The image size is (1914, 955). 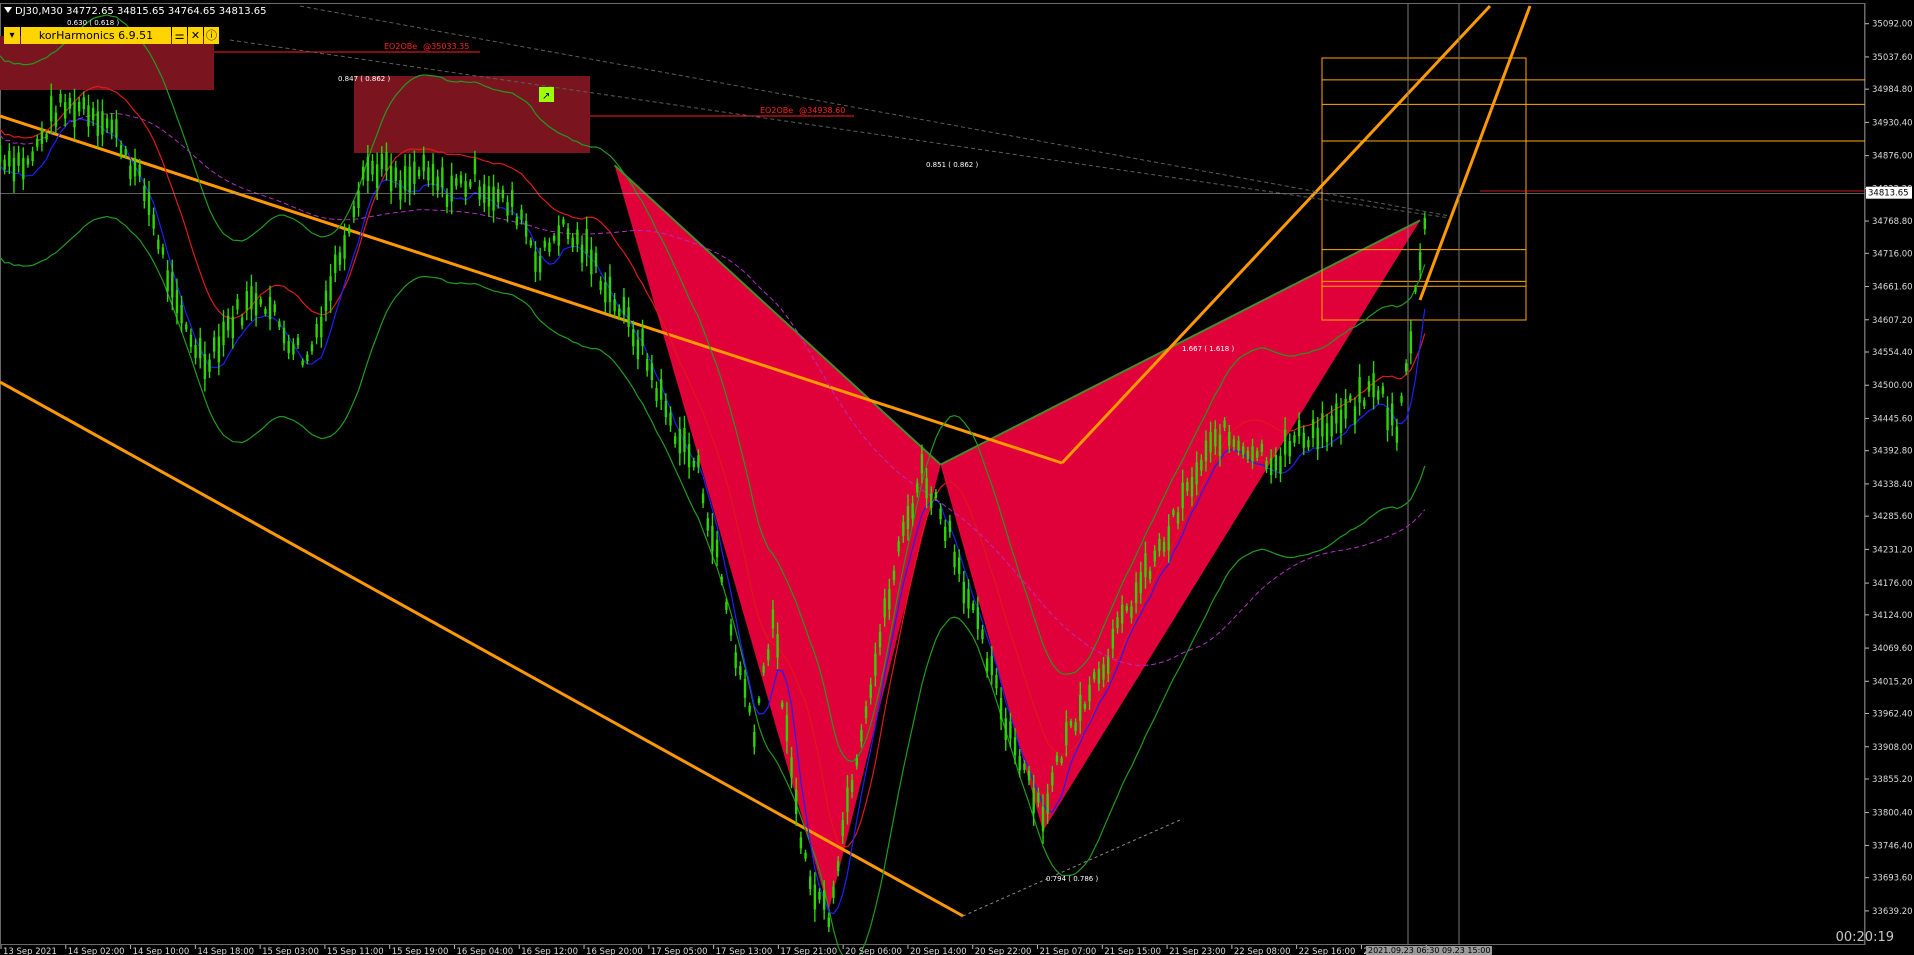 I want to click on collapse-triangle-icon, so click(x=8, y=10).